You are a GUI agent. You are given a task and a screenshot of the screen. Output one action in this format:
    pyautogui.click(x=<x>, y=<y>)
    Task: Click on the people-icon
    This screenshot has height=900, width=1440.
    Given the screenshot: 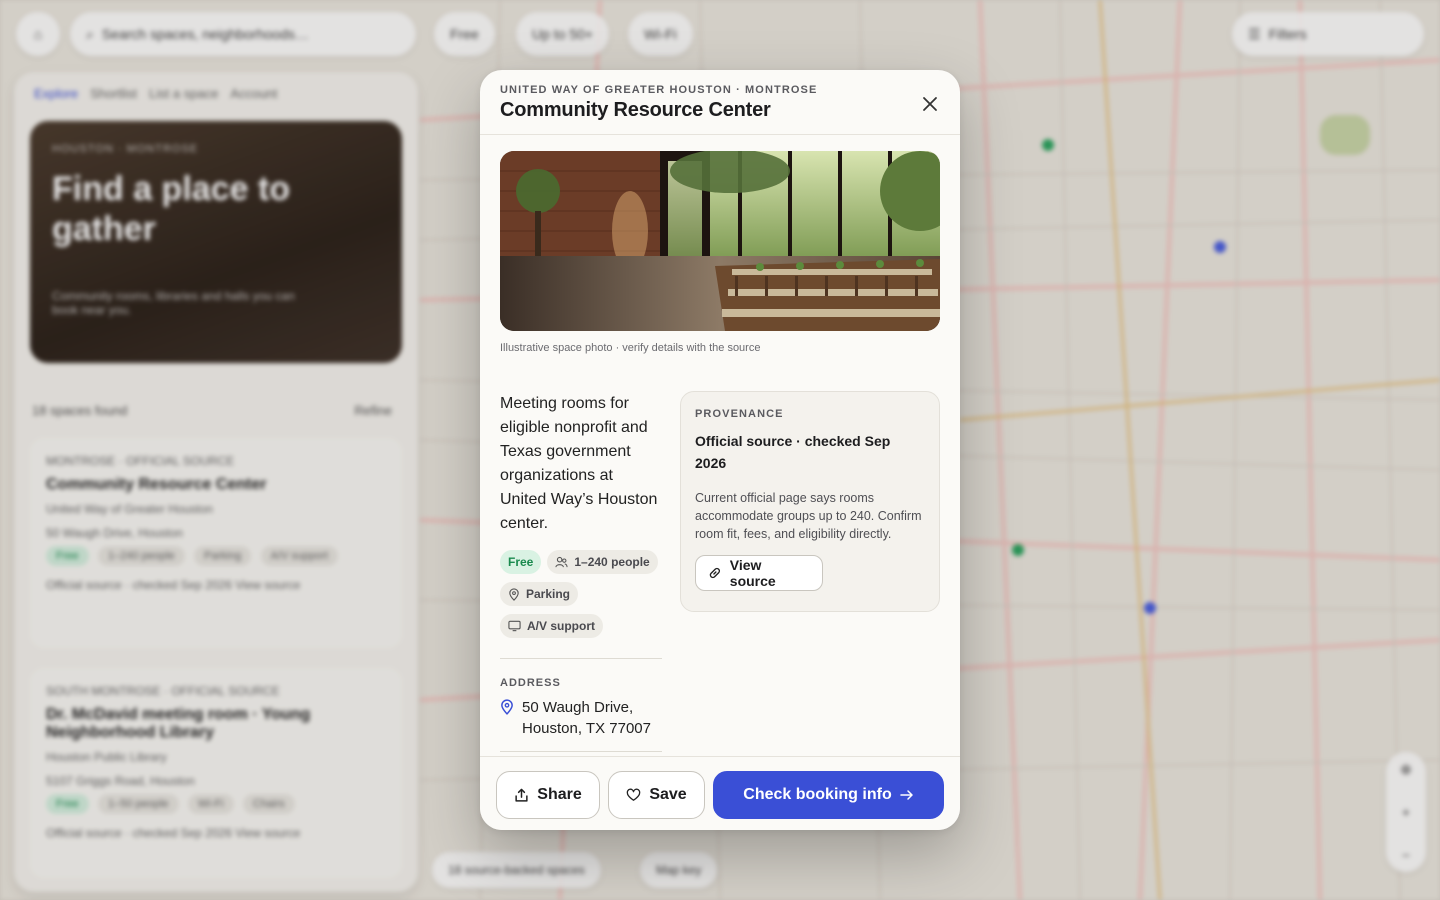 What is the action you would take?
    pyautogui.click(x=561, y=561)
    